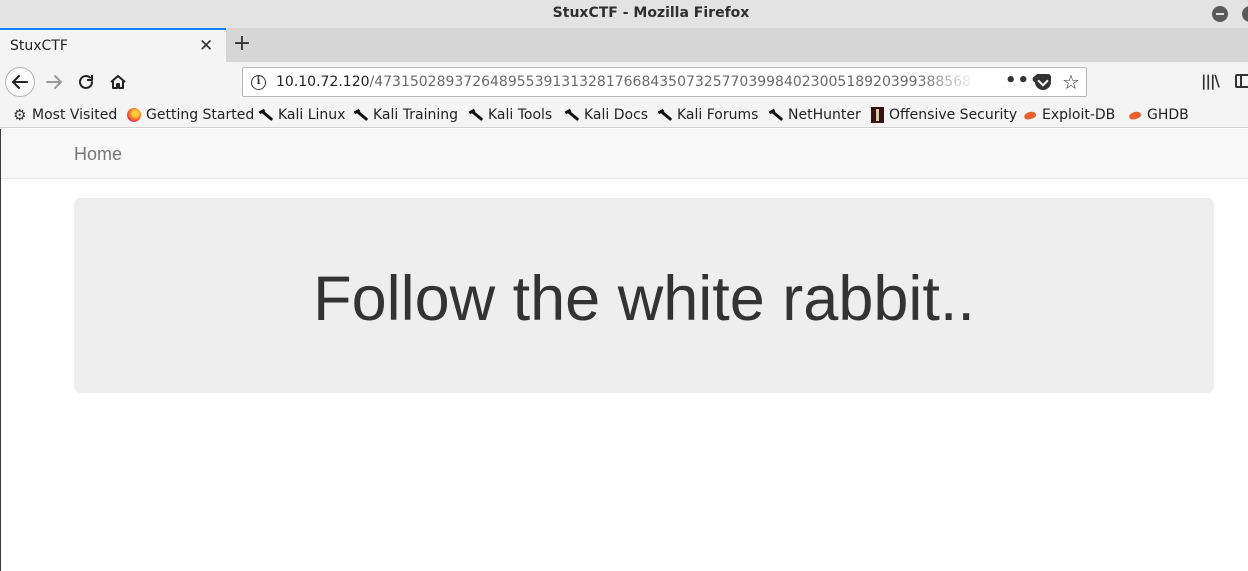 The width and height of the screenshot is (1248, 571). I want to click on firefox-icon, so click(134, 115).